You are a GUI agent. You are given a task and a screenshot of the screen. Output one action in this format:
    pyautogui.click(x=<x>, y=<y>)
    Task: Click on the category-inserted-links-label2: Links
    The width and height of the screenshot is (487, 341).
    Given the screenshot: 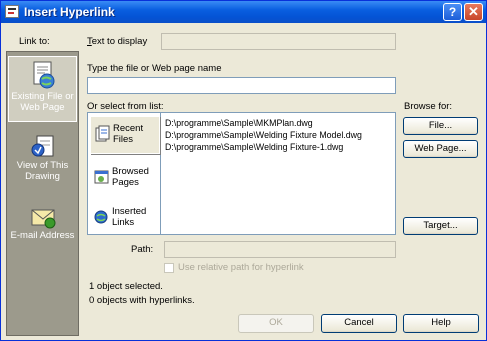 What is the action you would take?
    pyautogui.click(x=123, y=222)
    